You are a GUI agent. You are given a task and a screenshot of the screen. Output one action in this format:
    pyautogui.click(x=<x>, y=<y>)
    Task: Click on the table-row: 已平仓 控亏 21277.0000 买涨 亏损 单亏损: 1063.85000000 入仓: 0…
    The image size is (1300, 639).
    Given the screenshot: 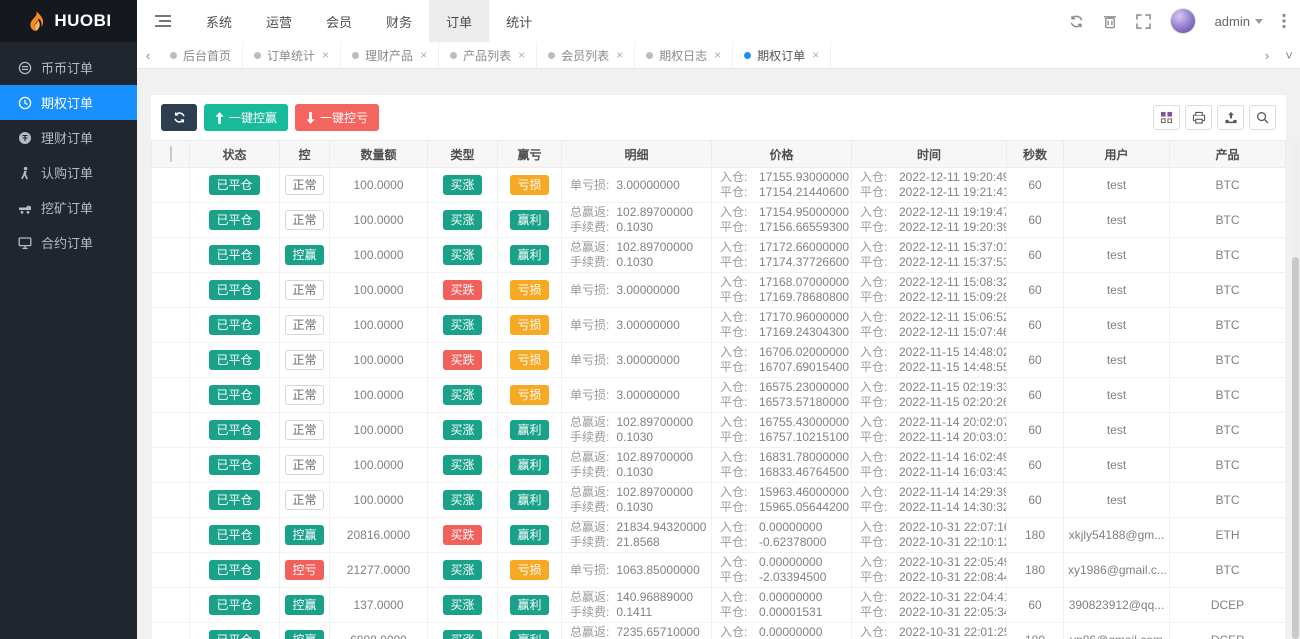 What is the action you would take?
    pyautogui.click(x=718, y=570)
    